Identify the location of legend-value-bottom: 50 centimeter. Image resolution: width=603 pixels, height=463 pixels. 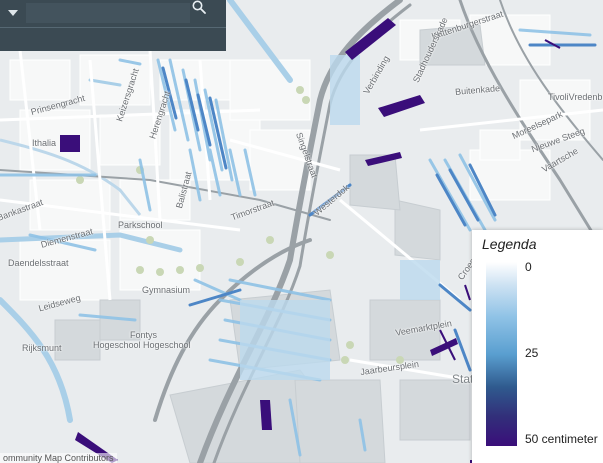
(561, 439).